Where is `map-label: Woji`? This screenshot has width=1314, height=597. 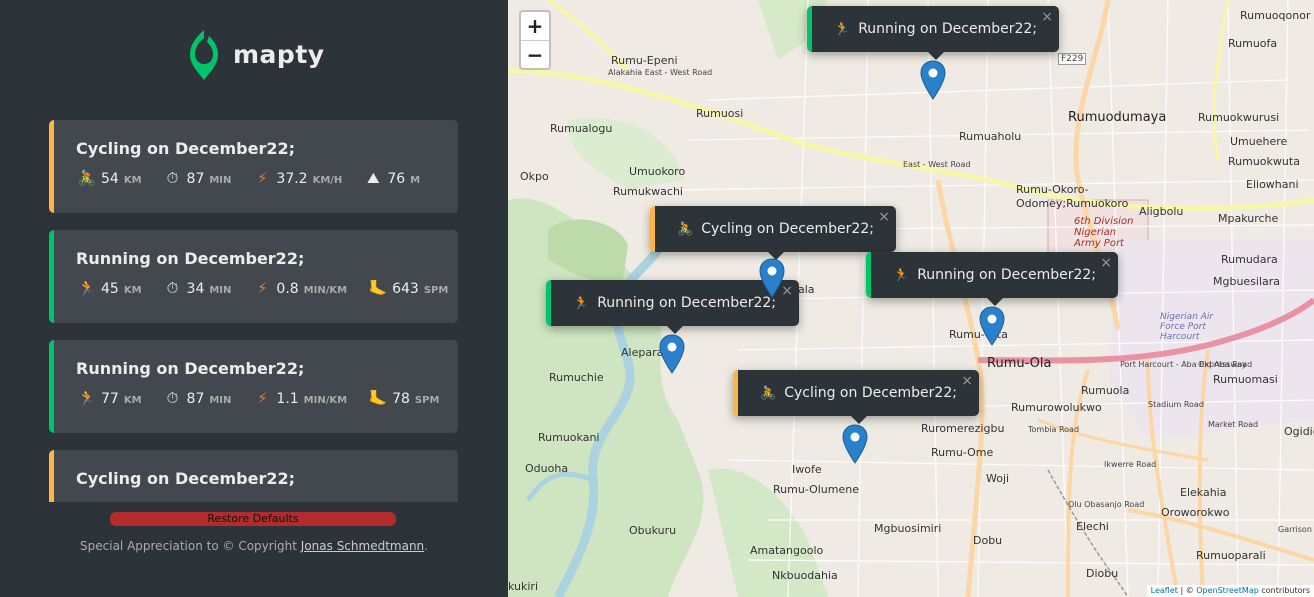
map-label: Woji is located at coordinates (998, 478).